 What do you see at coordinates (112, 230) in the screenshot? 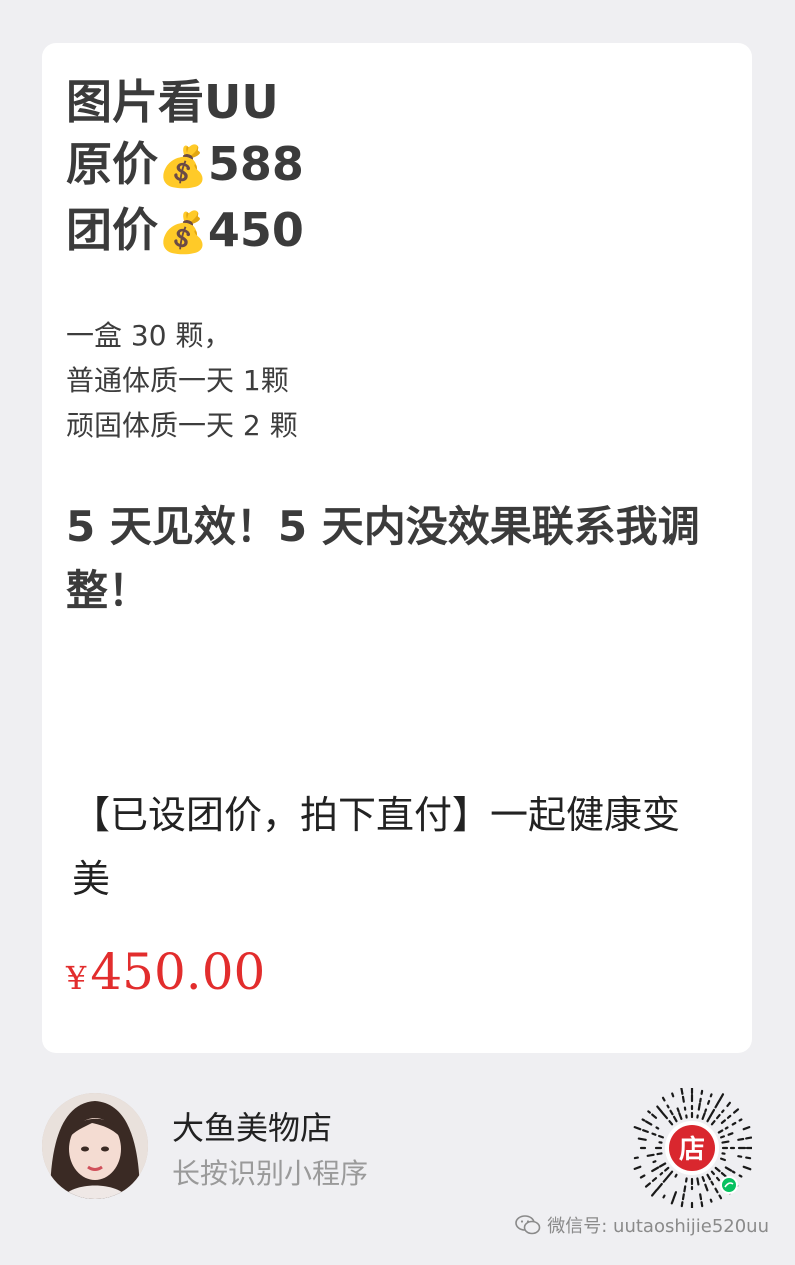
I see `group-price-label: 团价` at bounding box center [112, 230].